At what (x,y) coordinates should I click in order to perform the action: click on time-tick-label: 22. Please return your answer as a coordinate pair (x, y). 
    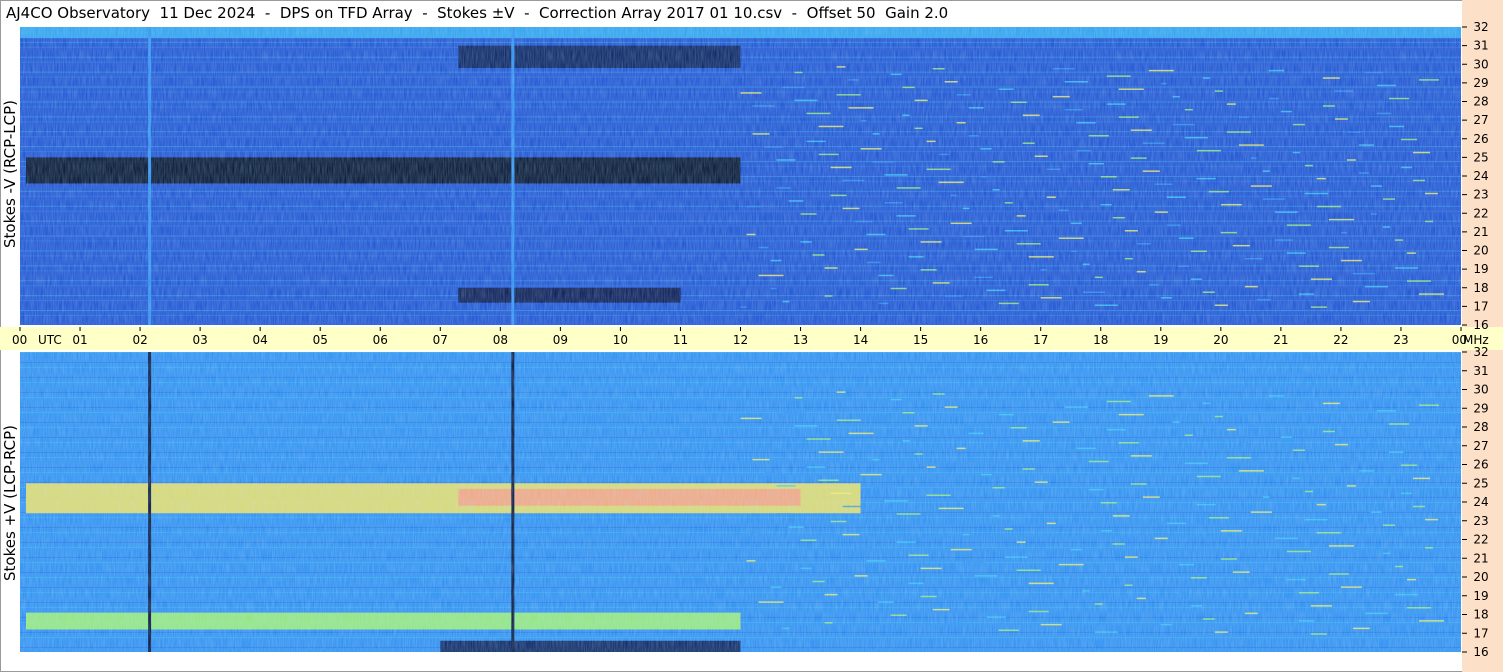
    Looking at the image, I should click on (1340, 340).